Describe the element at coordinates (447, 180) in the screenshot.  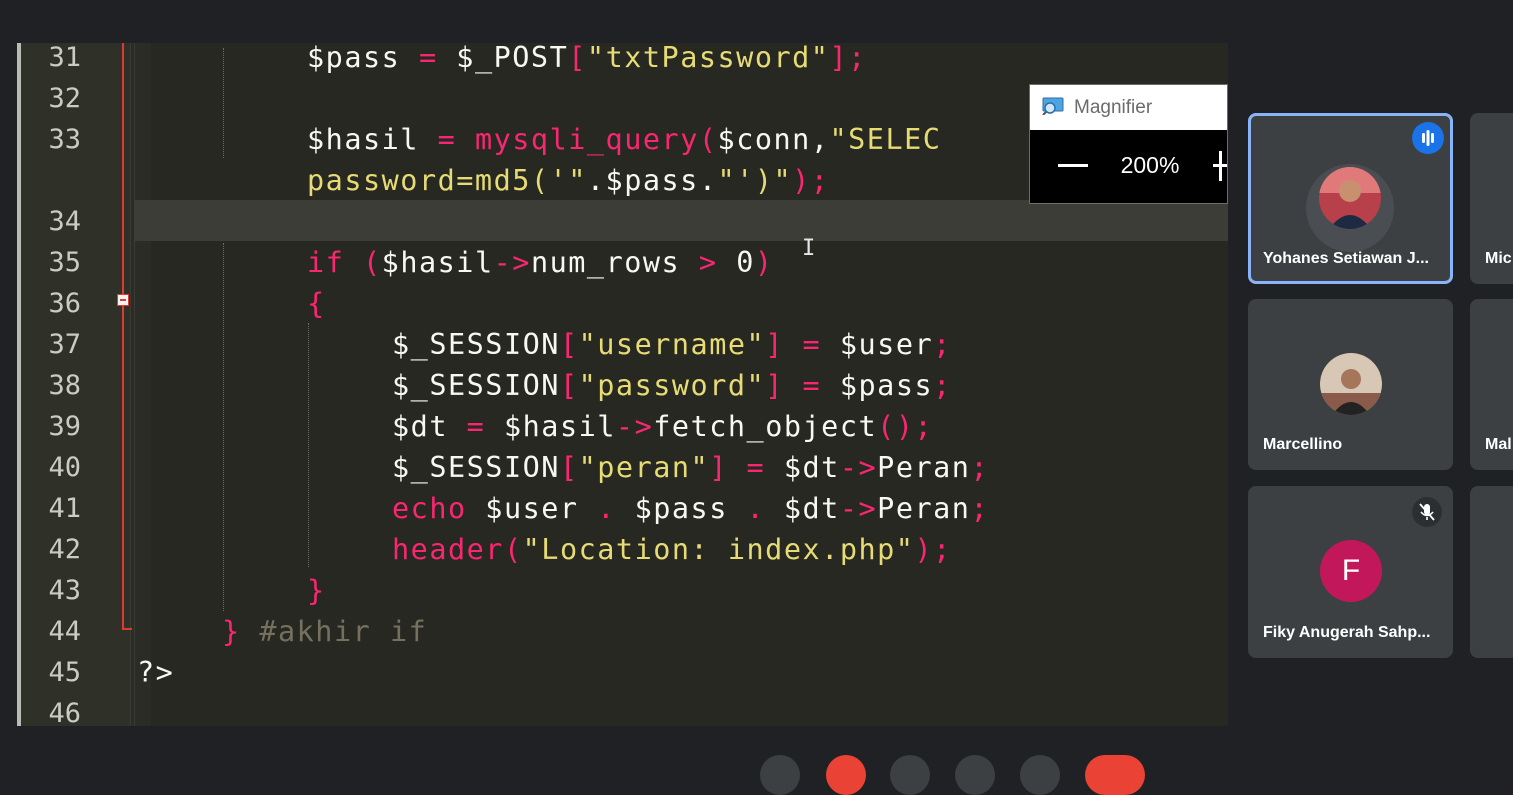
I see `code-token: password=md5('"` at that location.